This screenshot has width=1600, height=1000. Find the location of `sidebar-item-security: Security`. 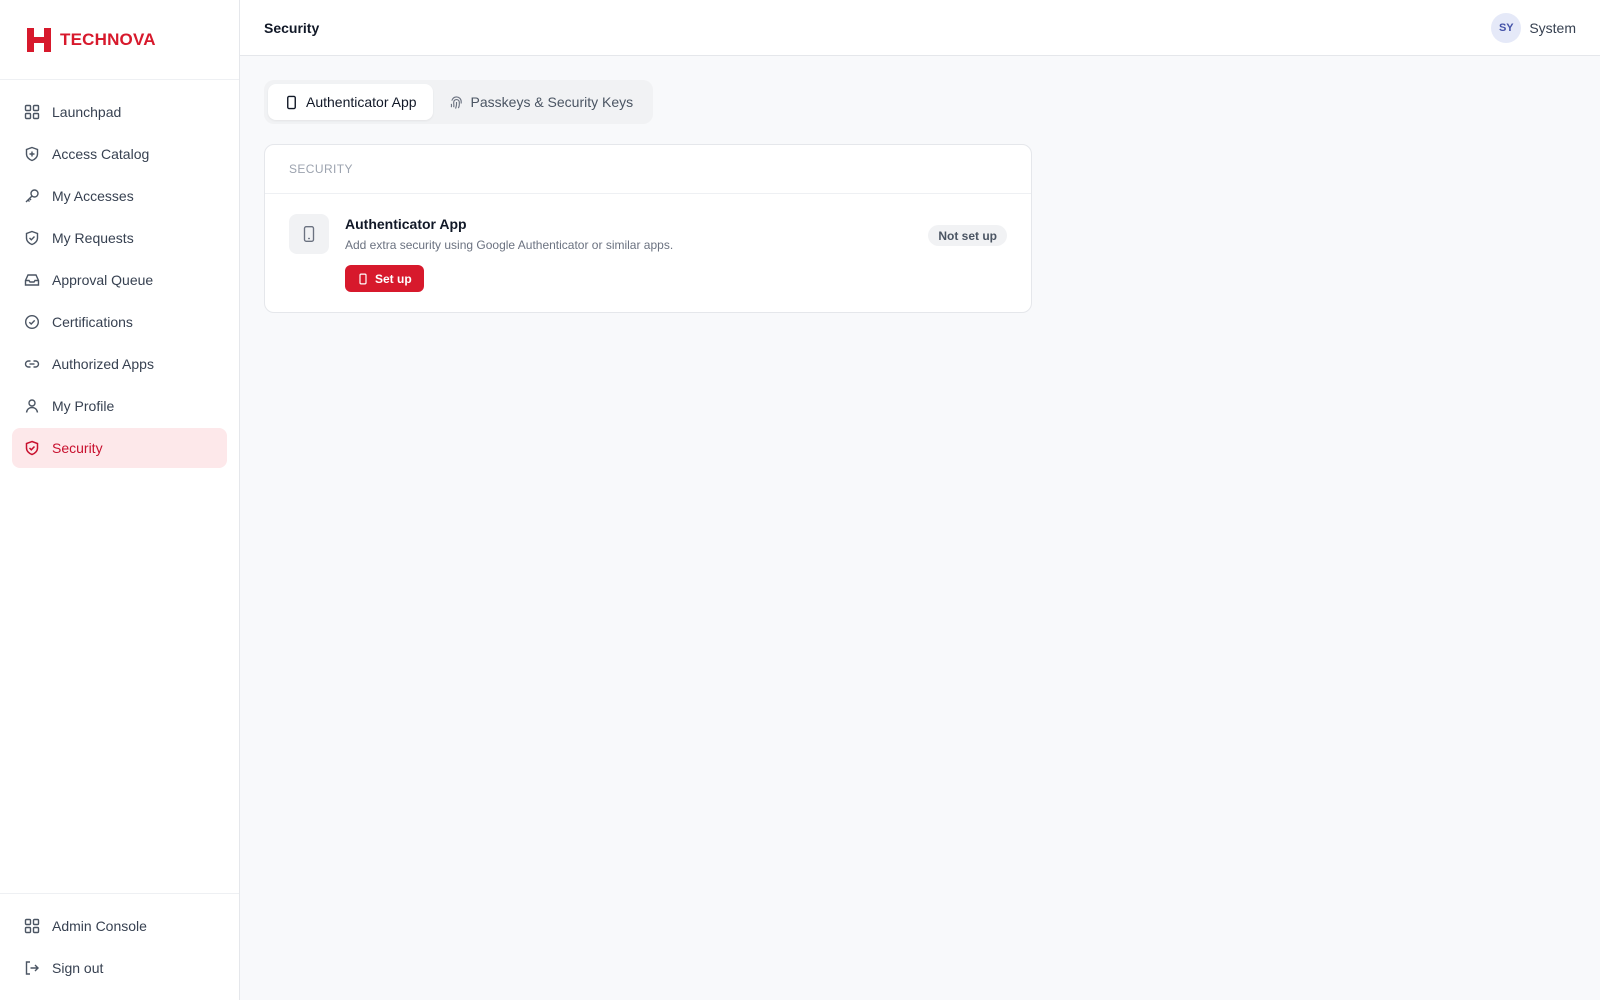

sidebar-item-security: Security is located at coordinates (119, 448).